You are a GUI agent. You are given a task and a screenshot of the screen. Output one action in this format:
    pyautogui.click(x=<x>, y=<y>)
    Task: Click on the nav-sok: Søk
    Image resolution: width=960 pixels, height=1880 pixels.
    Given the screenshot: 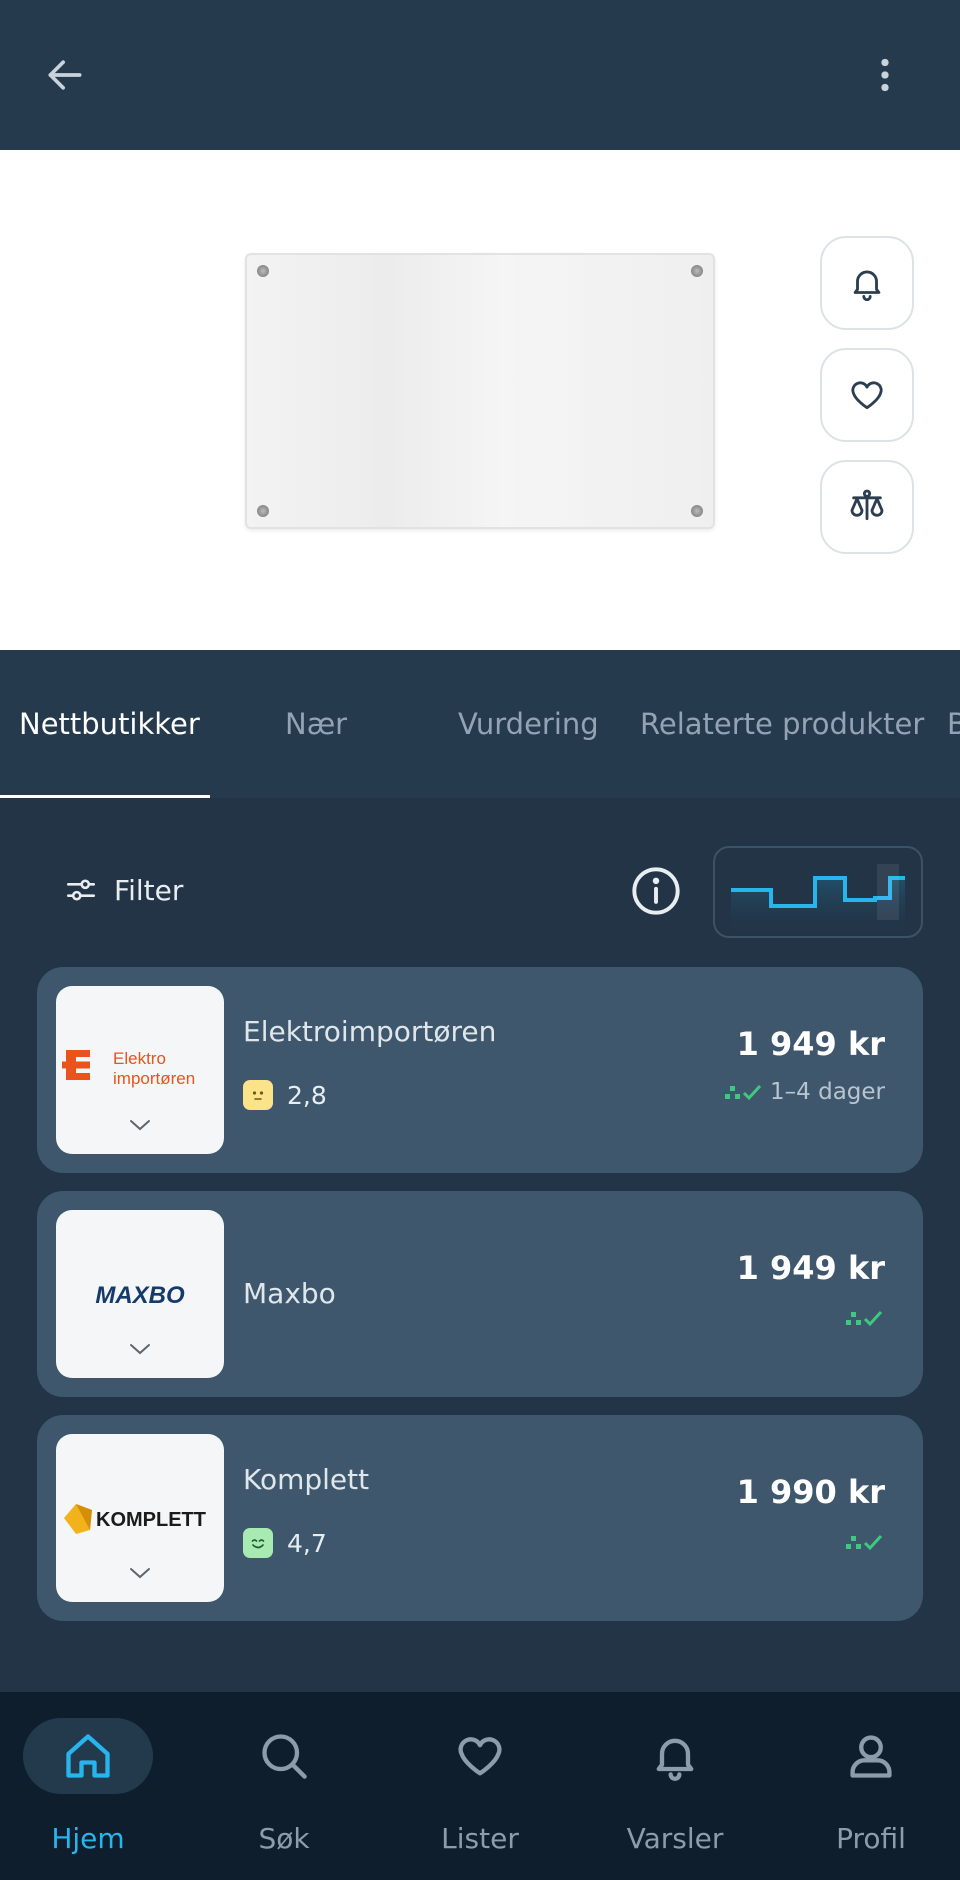 What is the action you would take?
    pyautogui.click(x=292, y=1786)
    